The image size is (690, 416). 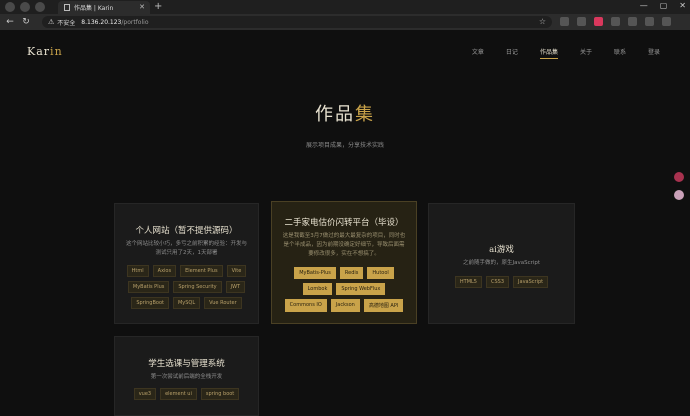 What do you see at coordinates (10, 7) in the screenshot?
I see `profile-icon` at bounding box center [10, 7].